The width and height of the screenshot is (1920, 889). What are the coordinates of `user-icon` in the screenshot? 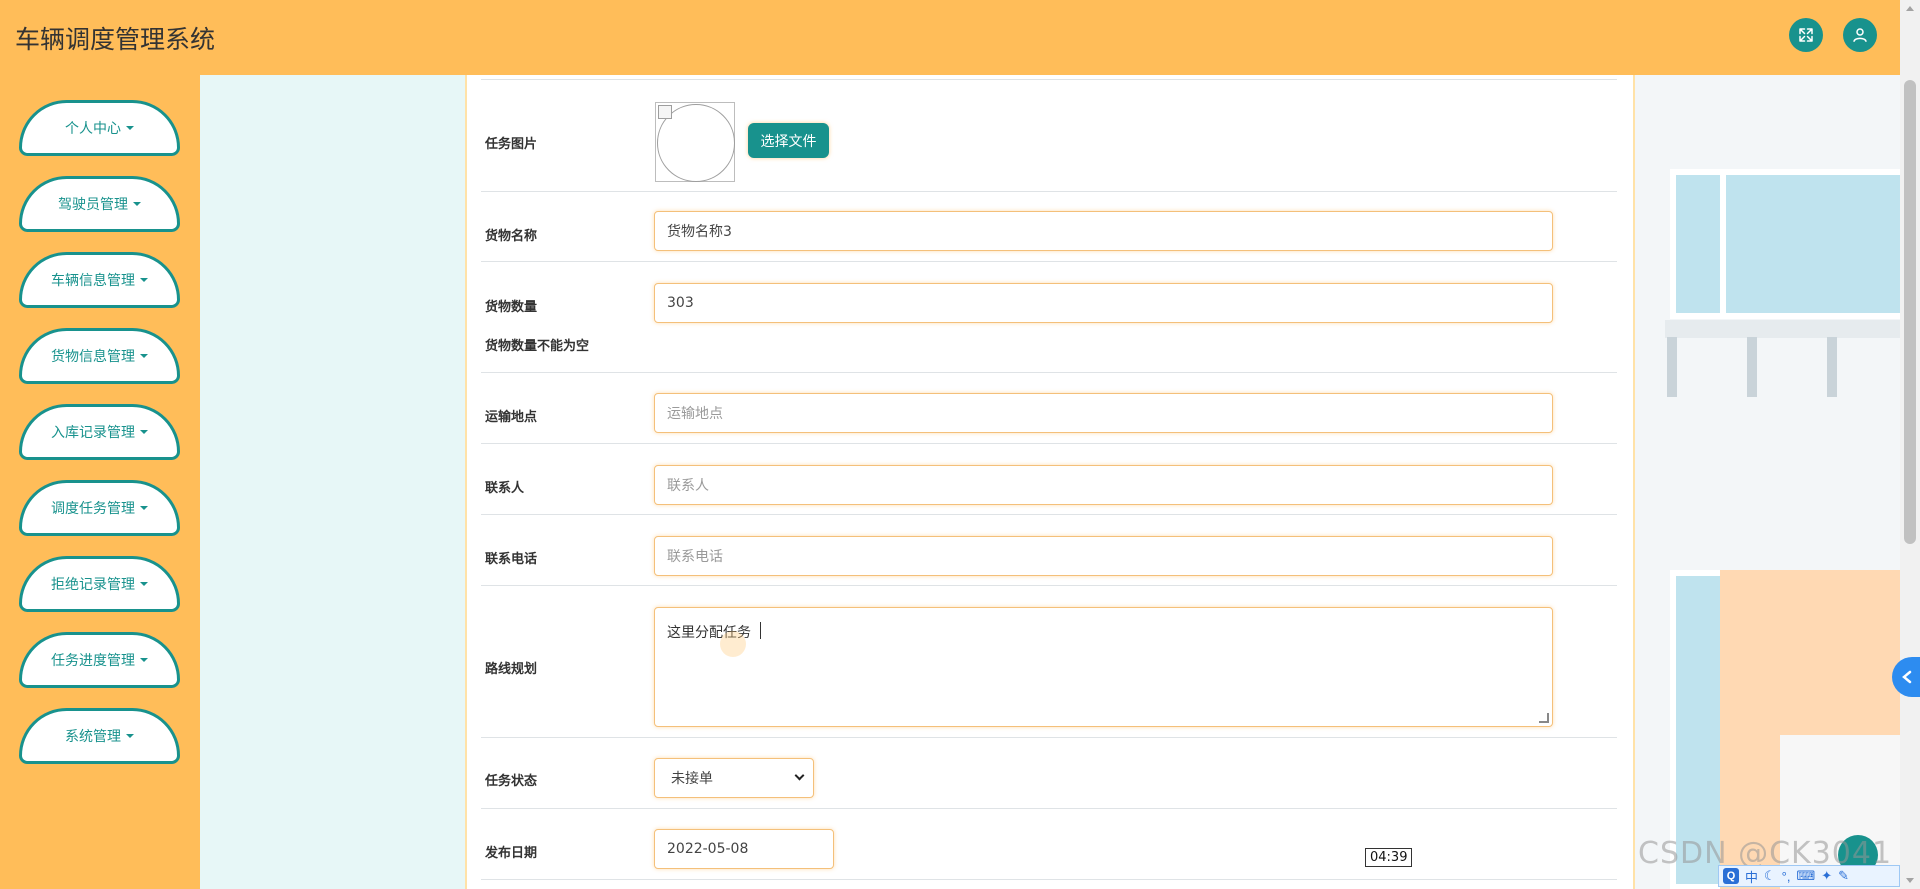 It's located at (1860, 35).